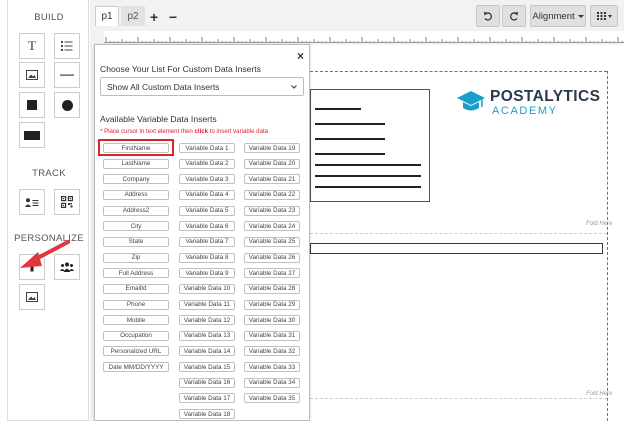 The height and width of the screenshot is (421, 624). What do you see at coordinates (514, 16) in the screenshot?
I see `redo-button` at bounding box center [514, 16].